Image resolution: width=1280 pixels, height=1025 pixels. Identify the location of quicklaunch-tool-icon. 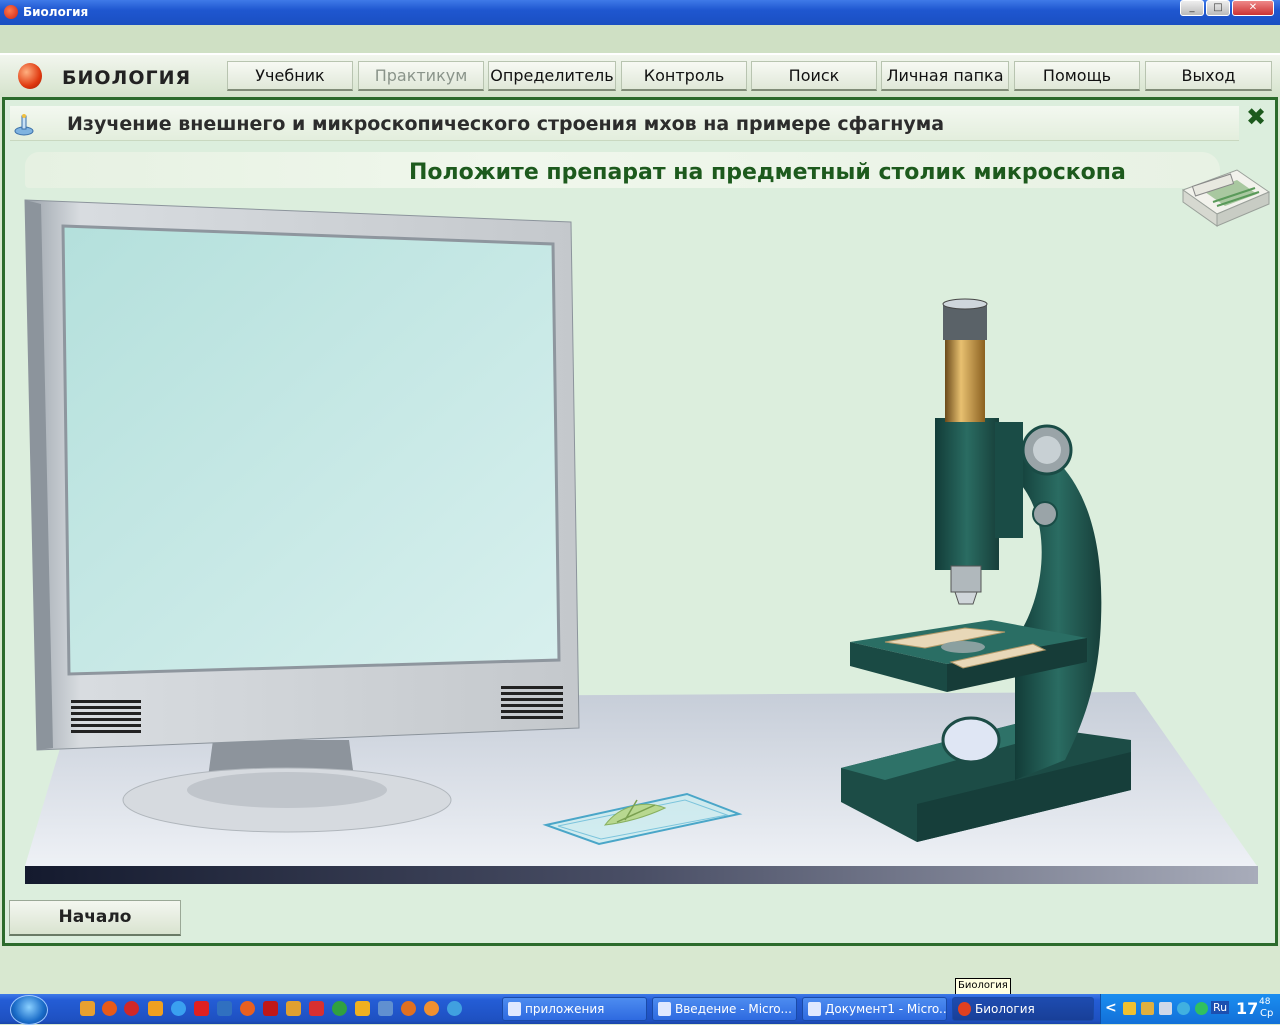
(293, 1008).